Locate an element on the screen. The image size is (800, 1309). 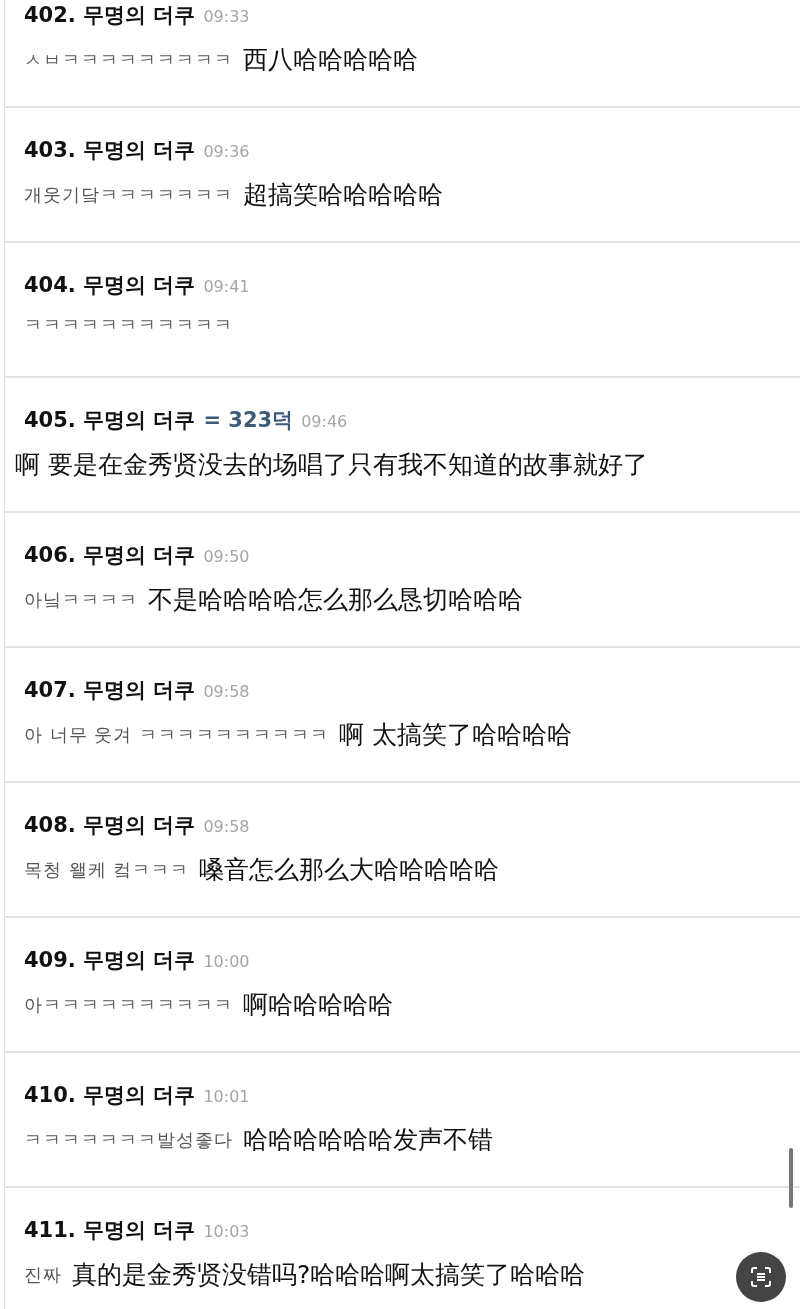
comment-time: 09:36 is located at coordinates (226, 151).